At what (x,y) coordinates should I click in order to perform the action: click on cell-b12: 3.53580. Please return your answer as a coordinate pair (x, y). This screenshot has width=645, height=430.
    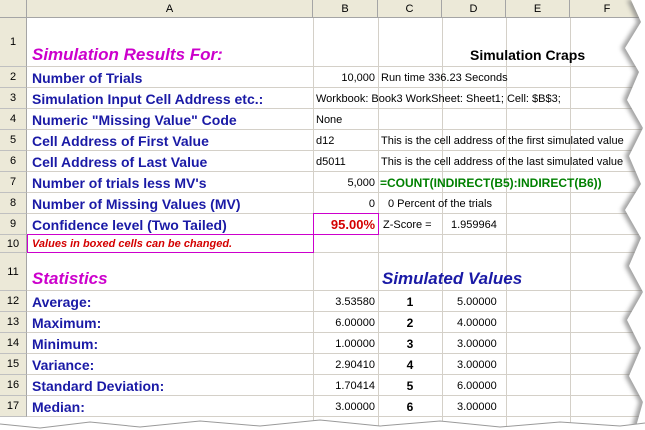
    Looking at the image, I should click on (345, 301).